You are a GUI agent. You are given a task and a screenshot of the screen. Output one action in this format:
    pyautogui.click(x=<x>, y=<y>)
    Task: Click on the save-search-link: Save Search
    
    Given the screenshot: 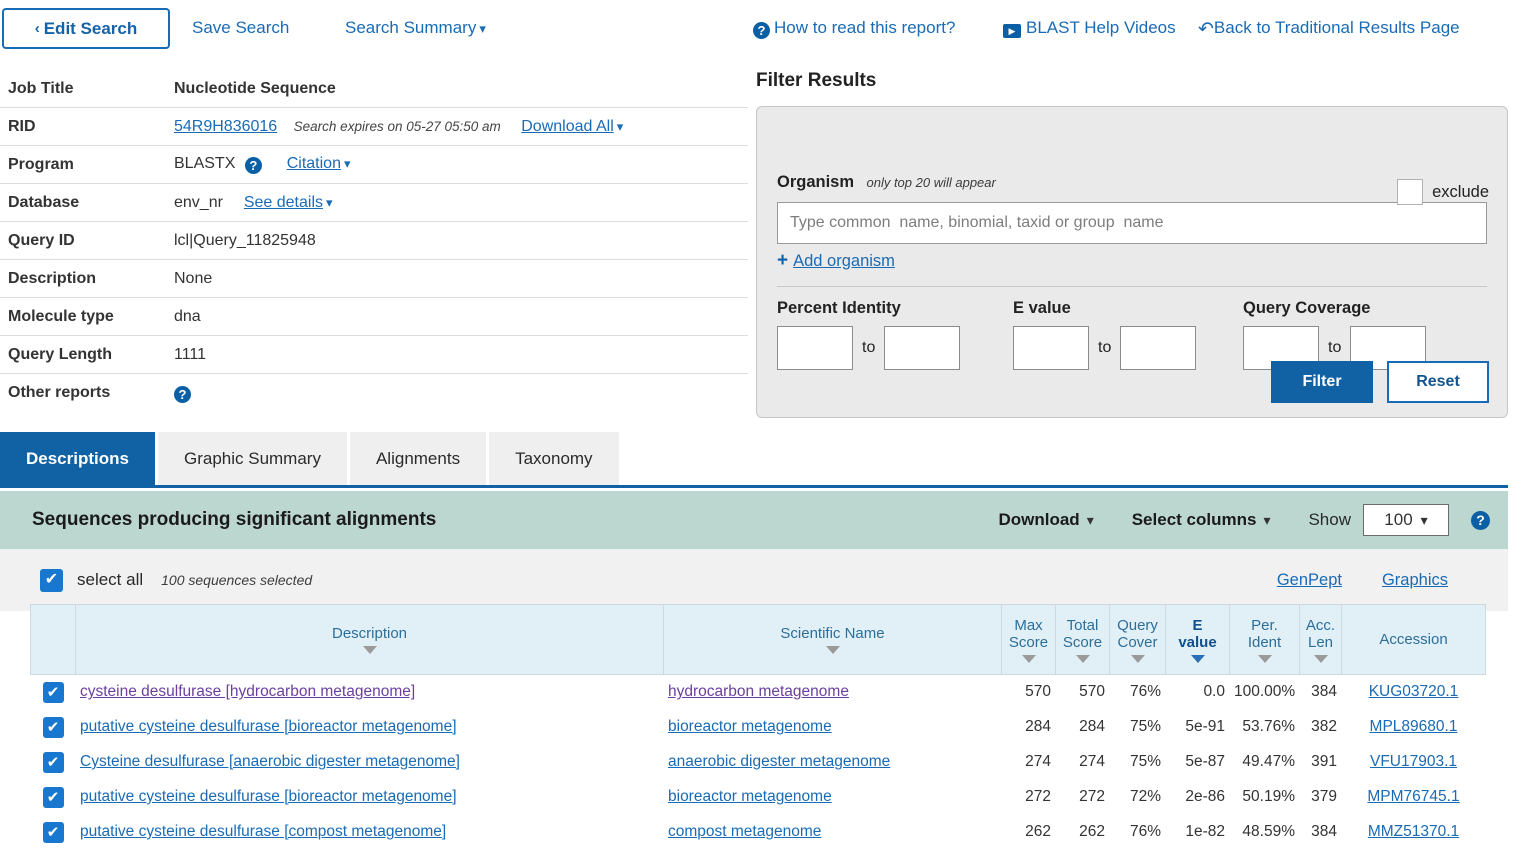 What is the action you would take?
    pyautogui.click(x=240, y=28)
    